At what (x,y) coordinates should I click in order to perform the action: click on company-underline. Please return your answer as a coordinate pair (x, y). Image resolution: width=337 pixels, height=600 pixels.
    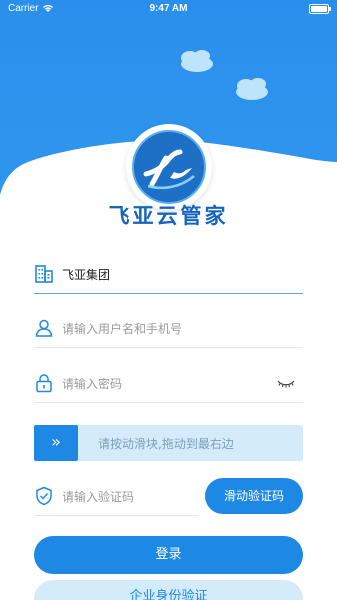
    Looking at the image, I should click on (168, 293).